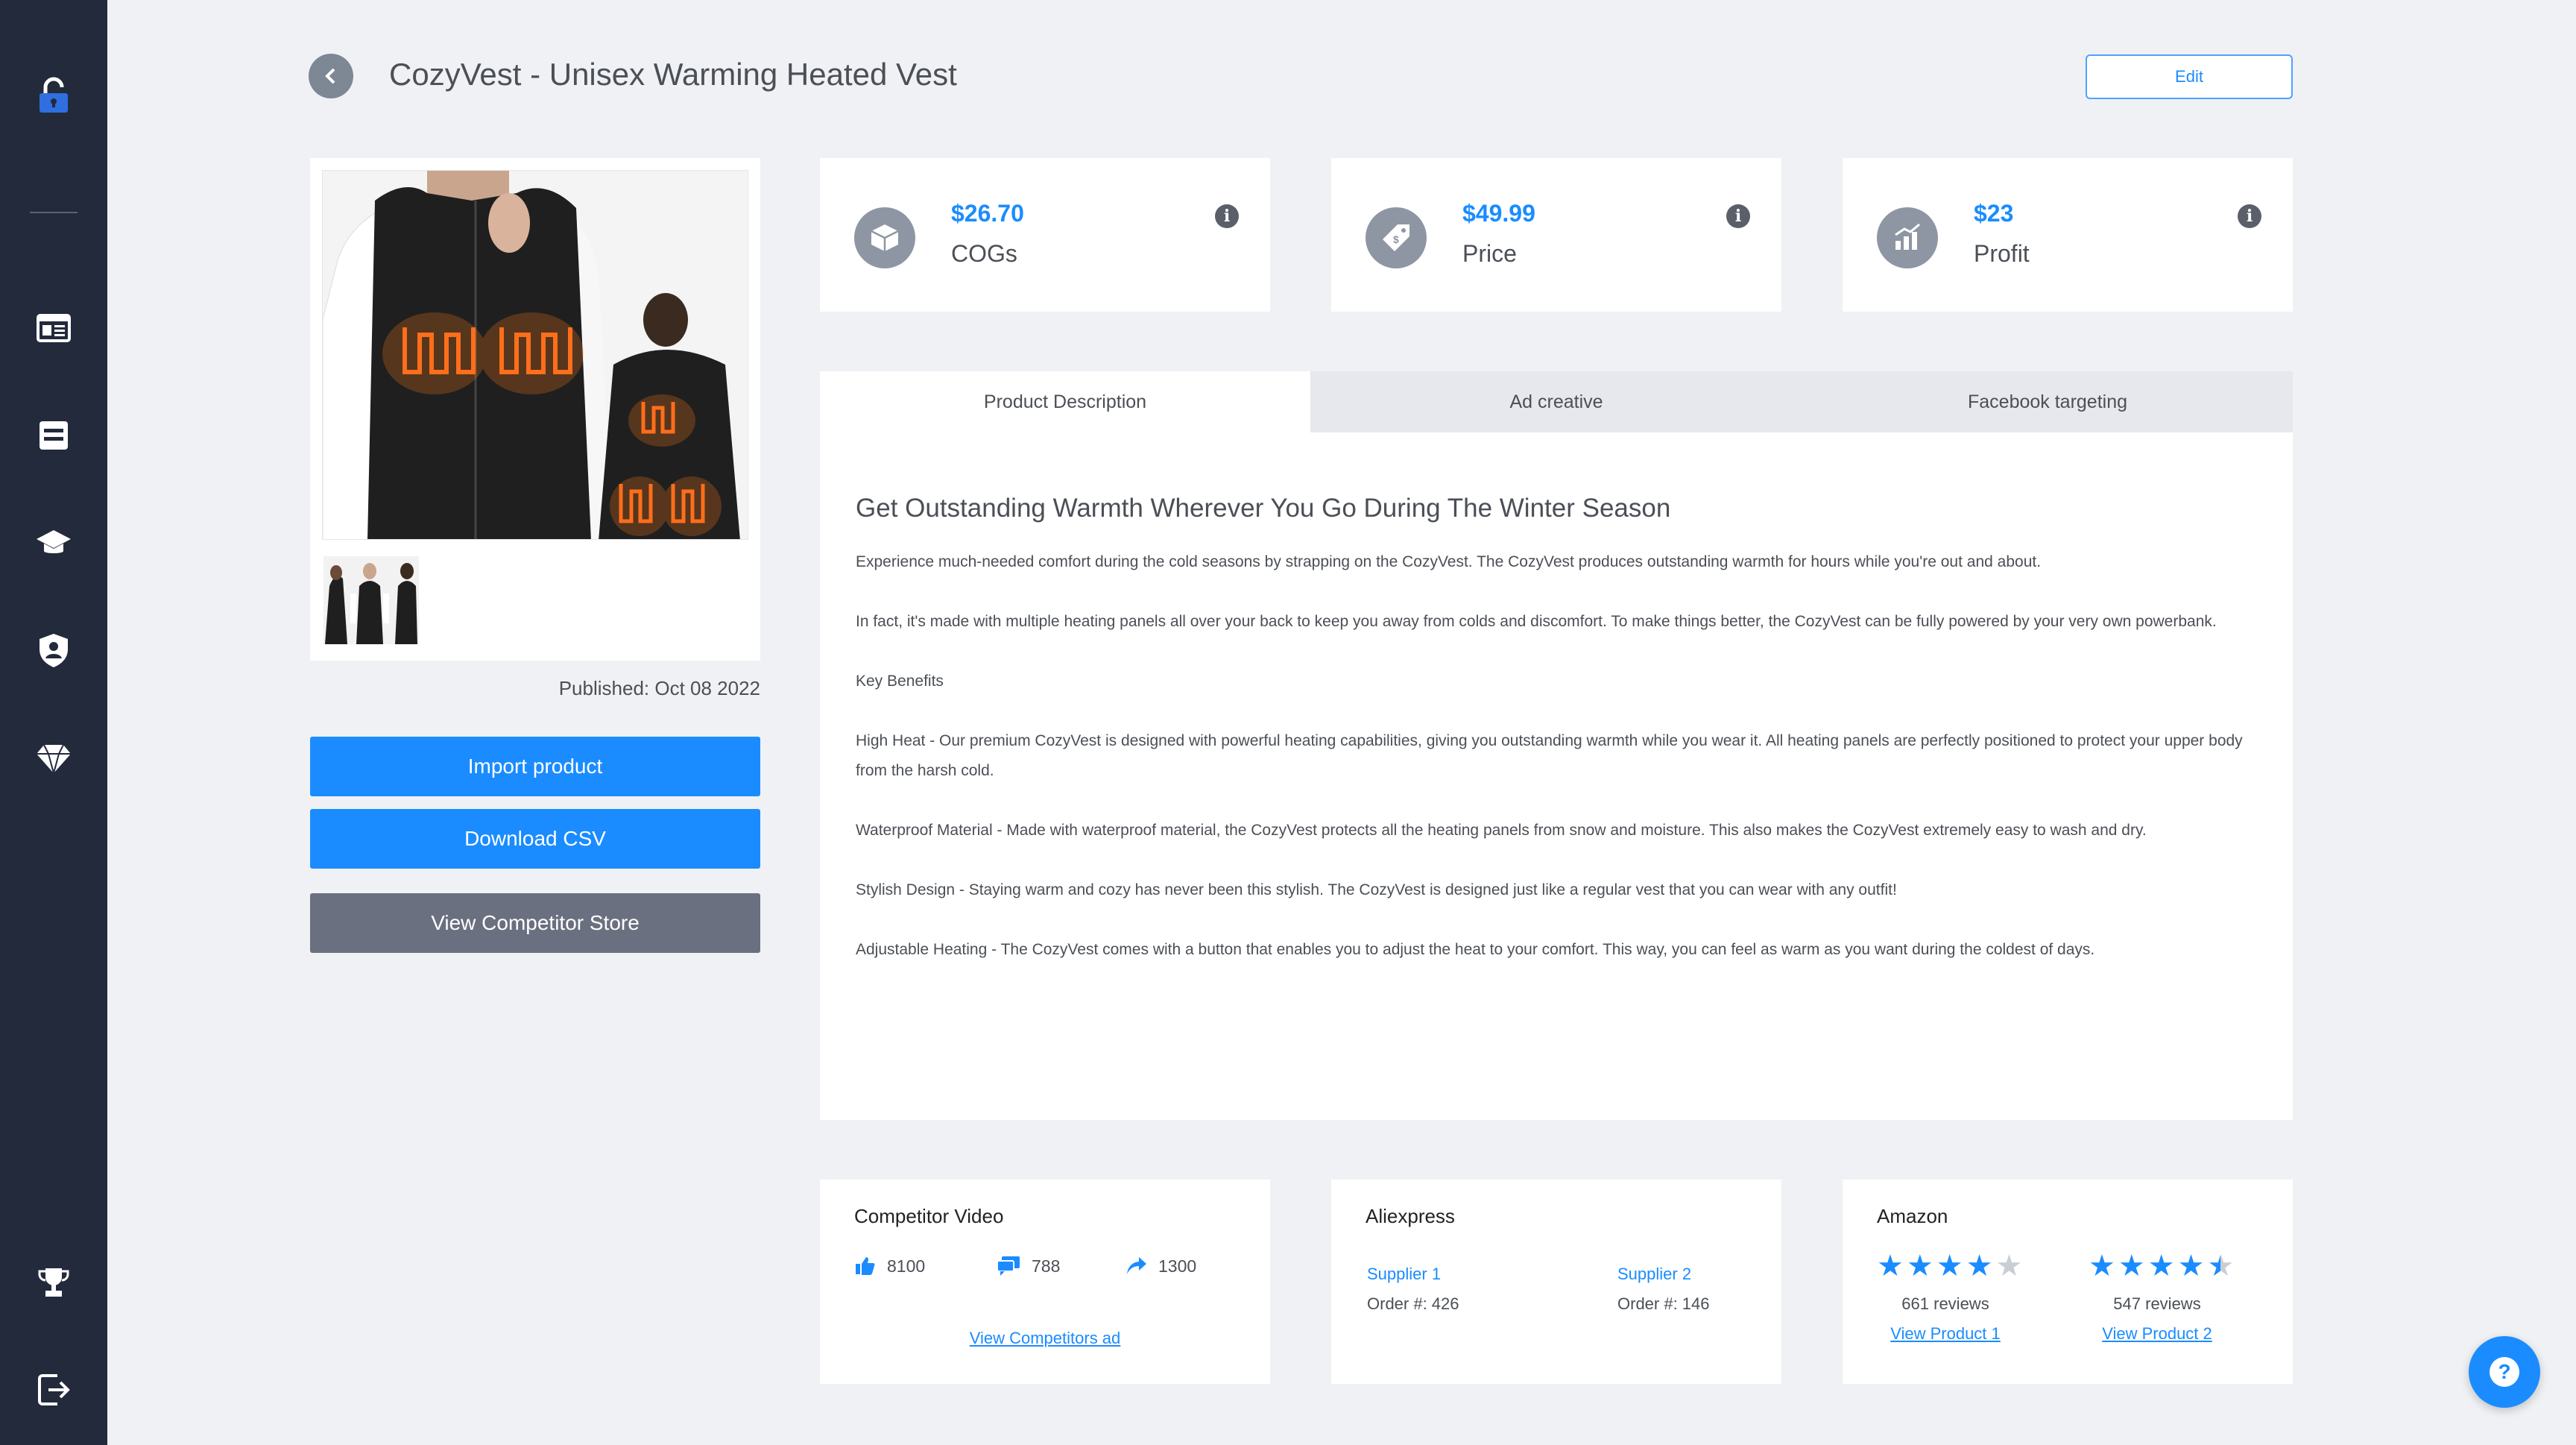 This screenshot has height=1445, width=2576. I want to click on stat-card-price: $ $49.99 Price i, so click(1556, 235).